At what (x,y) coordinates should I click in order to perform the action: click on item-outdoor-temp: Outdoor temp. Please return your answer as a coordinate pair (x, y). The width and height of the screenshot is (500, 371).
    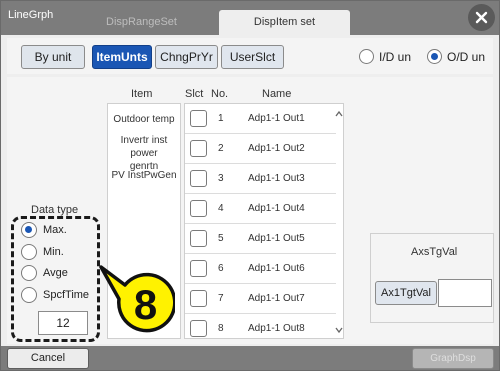
    Looking at the image, I should click on (144, 119).